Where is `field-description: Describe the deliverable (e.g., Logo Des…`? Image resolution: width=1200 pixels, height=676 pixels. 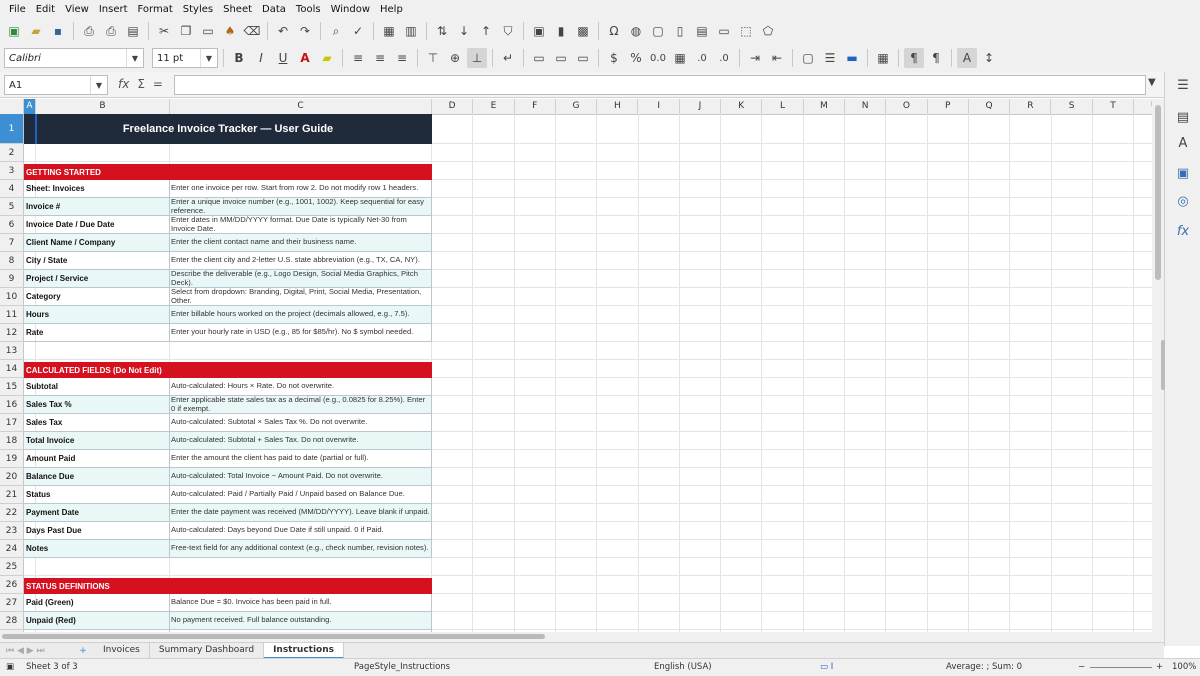 field-description: Describe the deliverable (e.g., Logo Des… is located at coordinates (301, 279).